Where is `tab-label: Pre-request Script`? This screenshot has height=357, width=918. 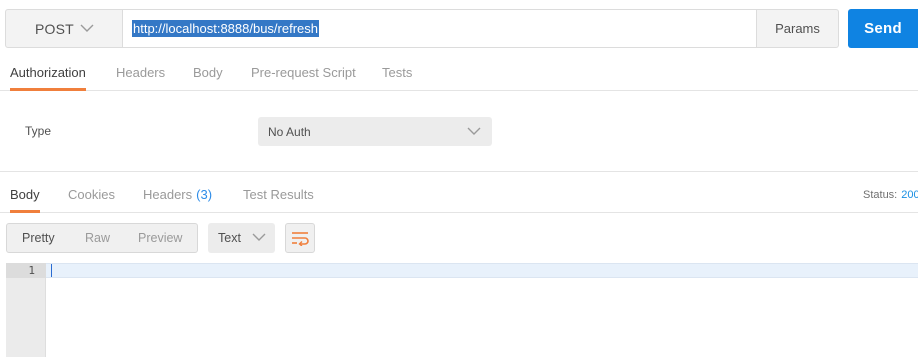 tab-label: Pre-request Script is located at coordinates (303, 72).